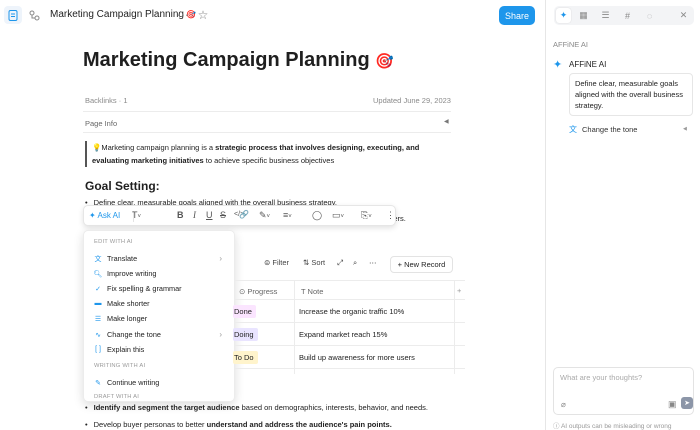  What do you see at coordinates (627, 15) in the screenshot?
I see `frame-tab-icon: #` at bounding box center [627, 15].